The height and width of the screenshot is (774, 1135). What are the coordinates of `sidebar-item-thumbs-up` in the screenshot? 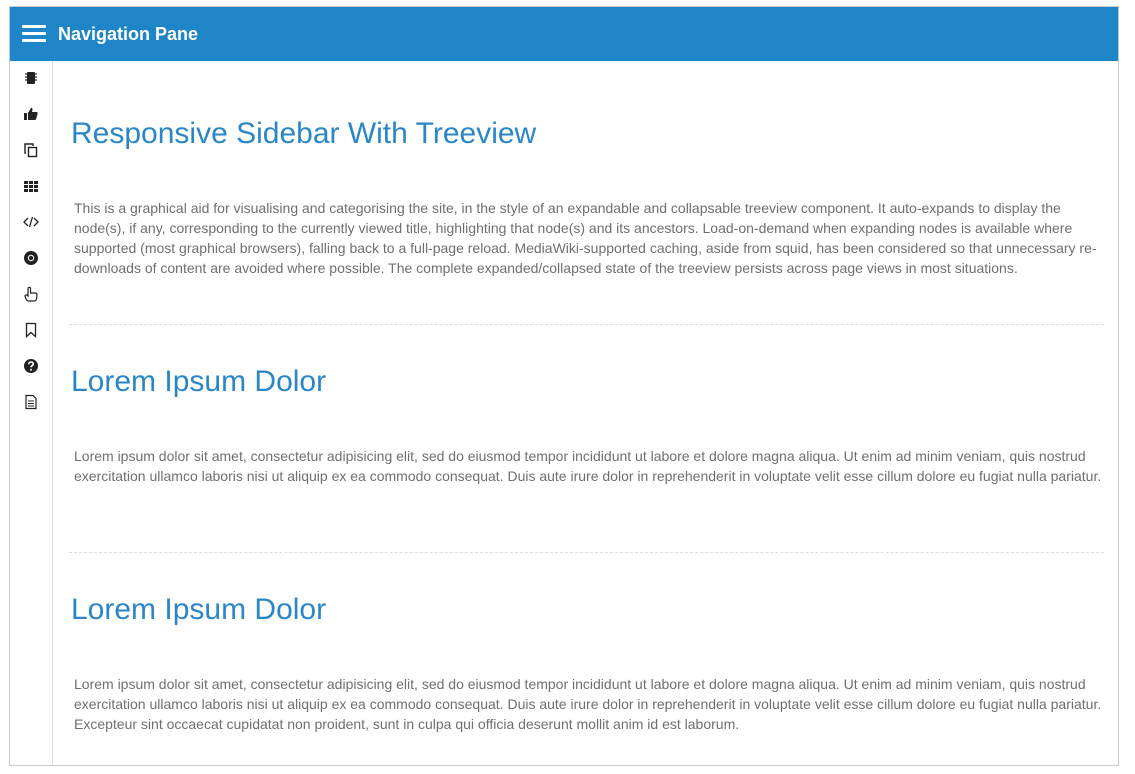 It's located at (31, 114).